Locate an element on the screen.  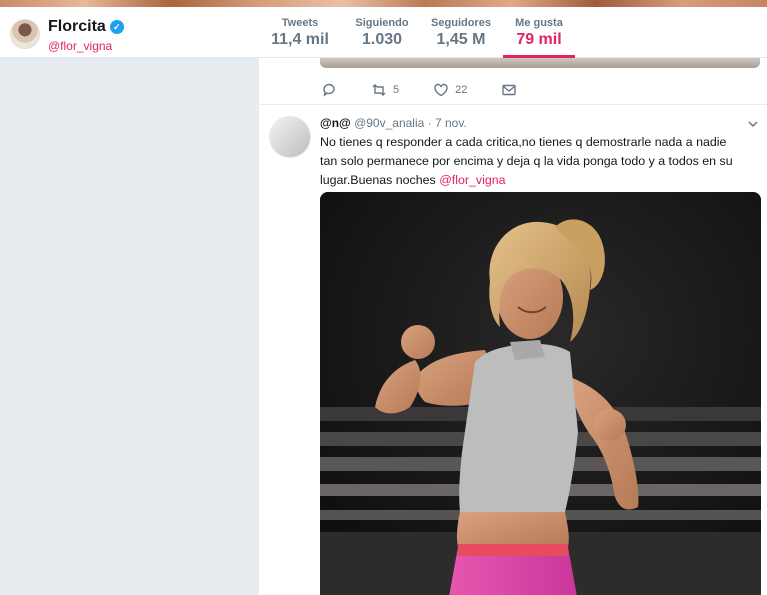
tweet-author-avatar is located at coordinates (290, 137).